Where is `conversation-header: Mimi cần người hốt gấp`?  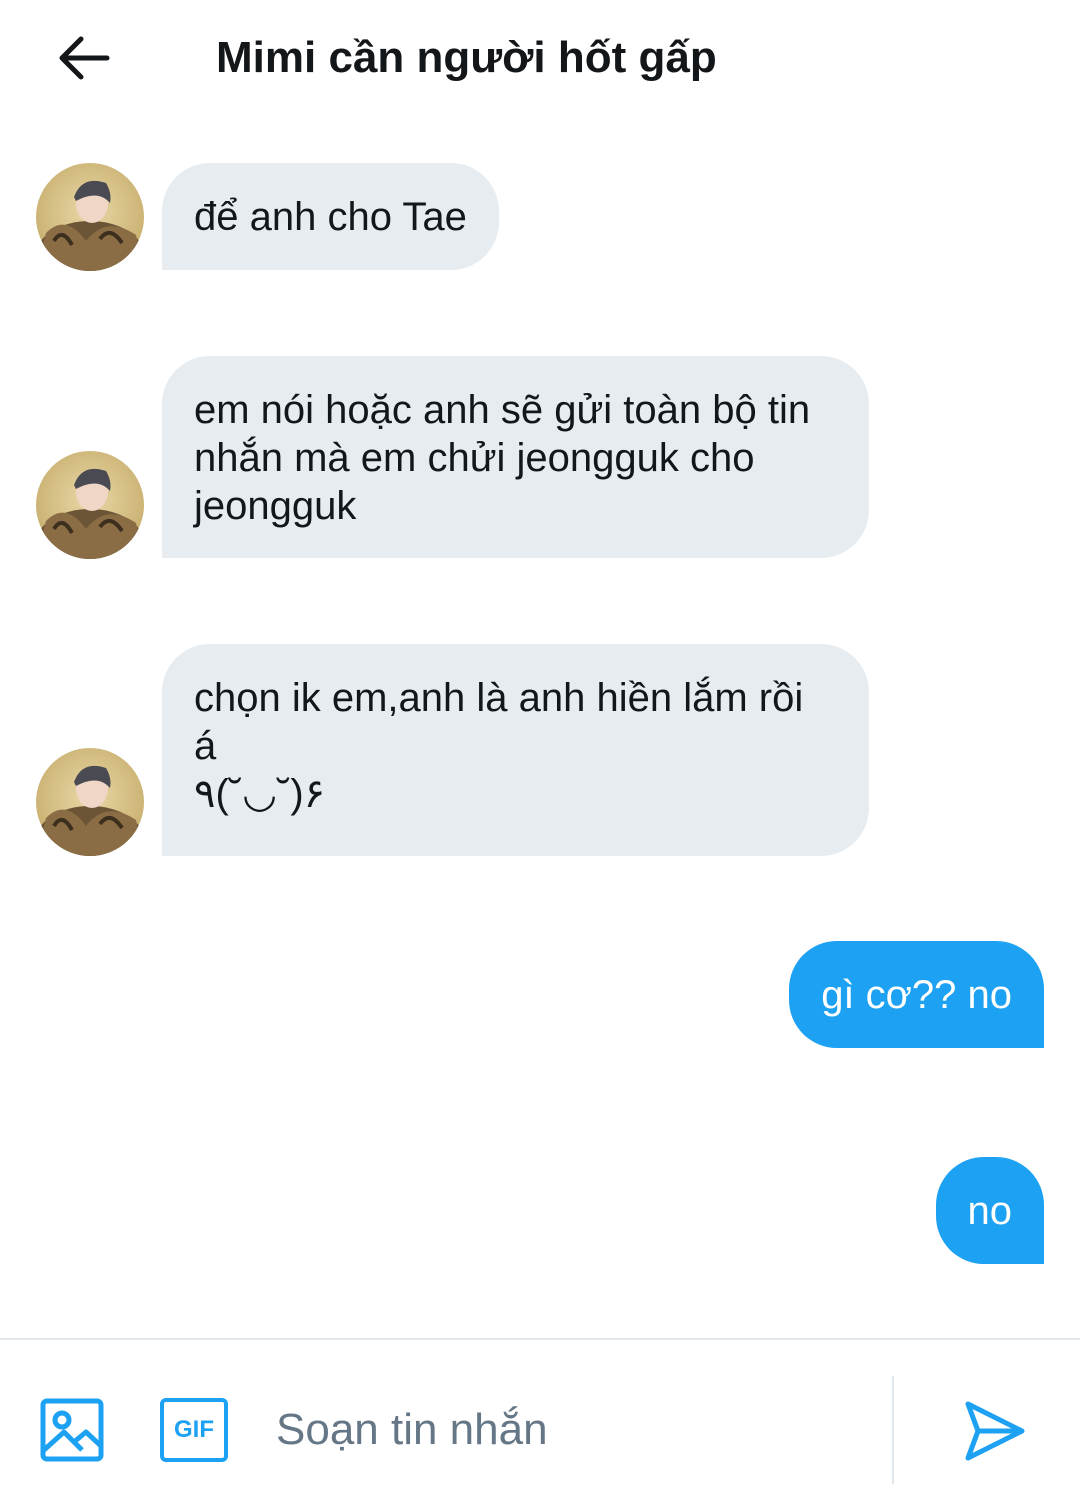 conversation-header: Mimi cần người hốt gấp is located at coordinates (540, 59).